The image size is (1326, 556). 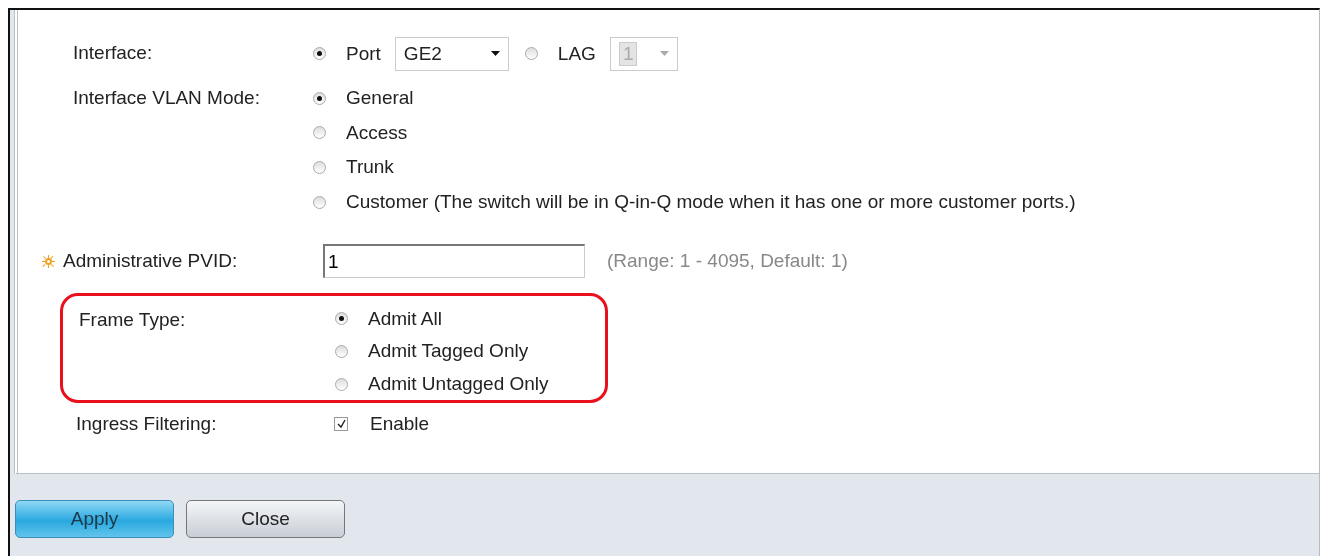 What do you see at coordinates (458, 384) in the screenshot?
I see `option-label: Admit Untagged Only` at bounding box center [458, 384].